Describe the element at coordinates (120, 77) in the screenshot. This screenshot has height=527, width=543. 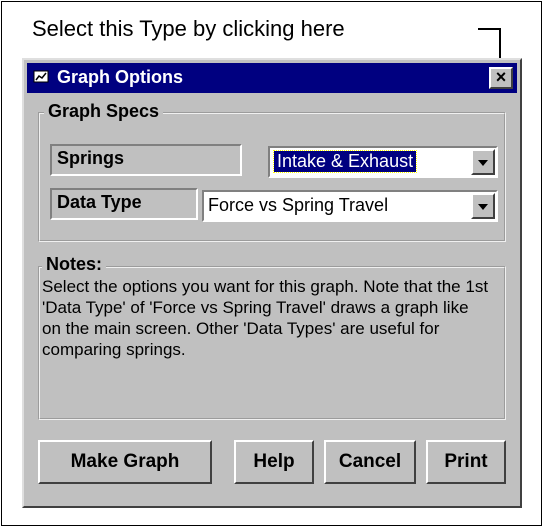
I see `window-title: Graph Options` at that location.